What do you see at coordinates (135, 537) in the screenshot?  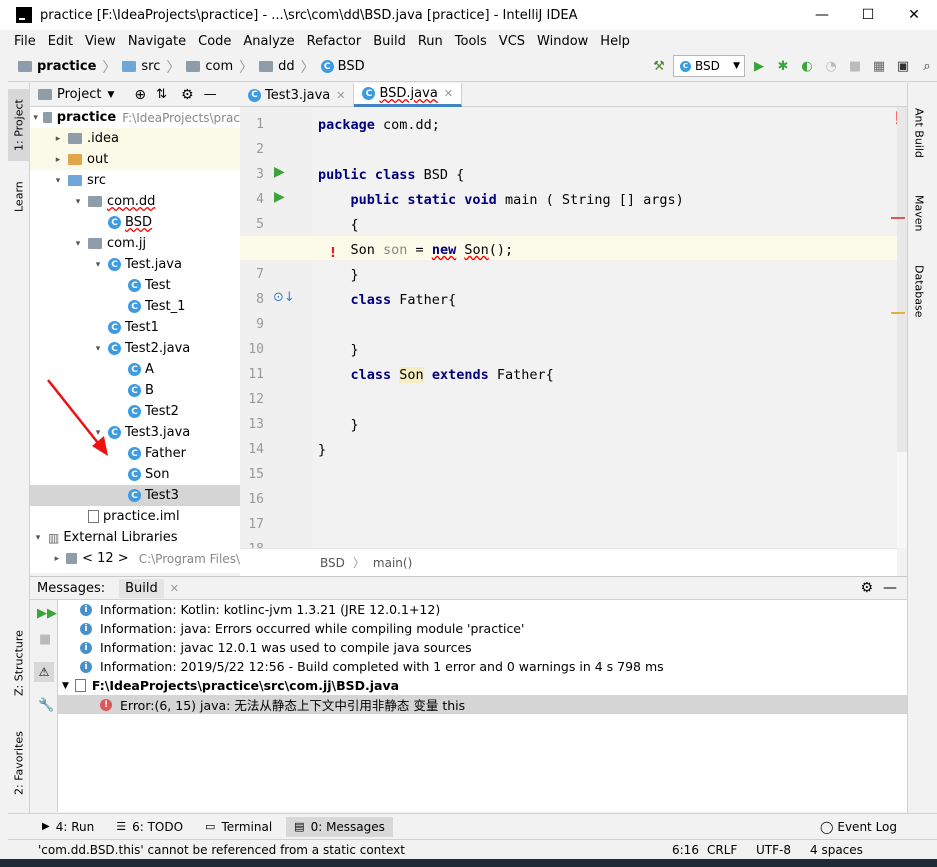 I see `tree-item-external-libraries: ▾ ▥ External Libraries` at bounding box center [135, 537].